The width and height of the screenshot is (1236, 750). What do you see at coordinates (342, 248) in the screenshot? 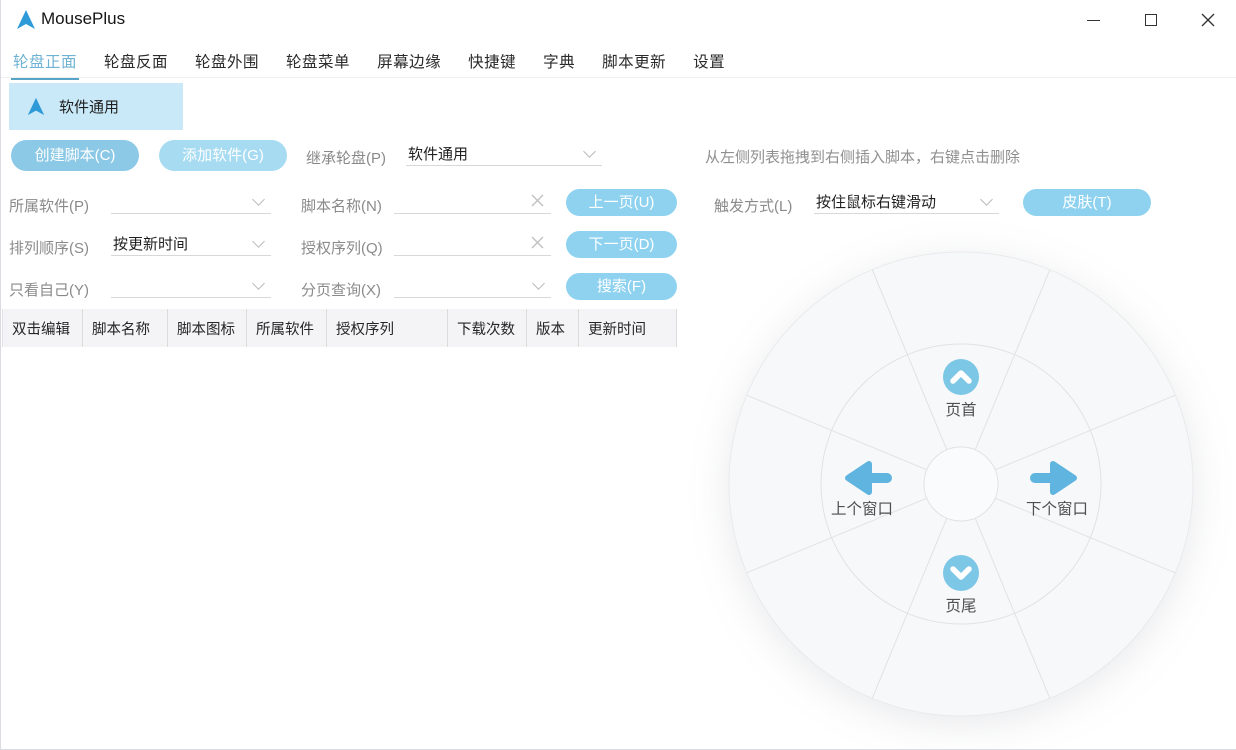
I see `license-serial-label: 授权序列(Q)` at bounding box center [342, 248].